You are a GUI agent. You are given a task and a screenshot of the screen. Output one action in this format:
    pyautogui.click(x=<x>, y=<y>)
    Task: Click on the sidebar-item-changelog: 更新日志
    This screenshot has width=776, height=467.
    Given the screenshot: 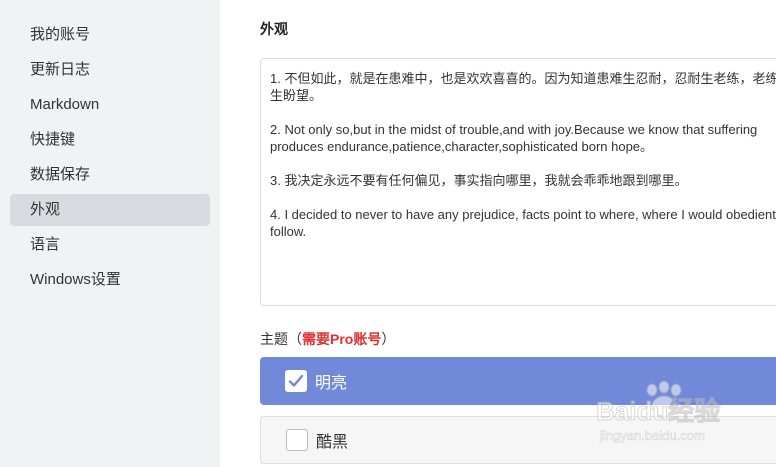 What is the action you would take?
    pyautogui.click(x=110, y=70)
    